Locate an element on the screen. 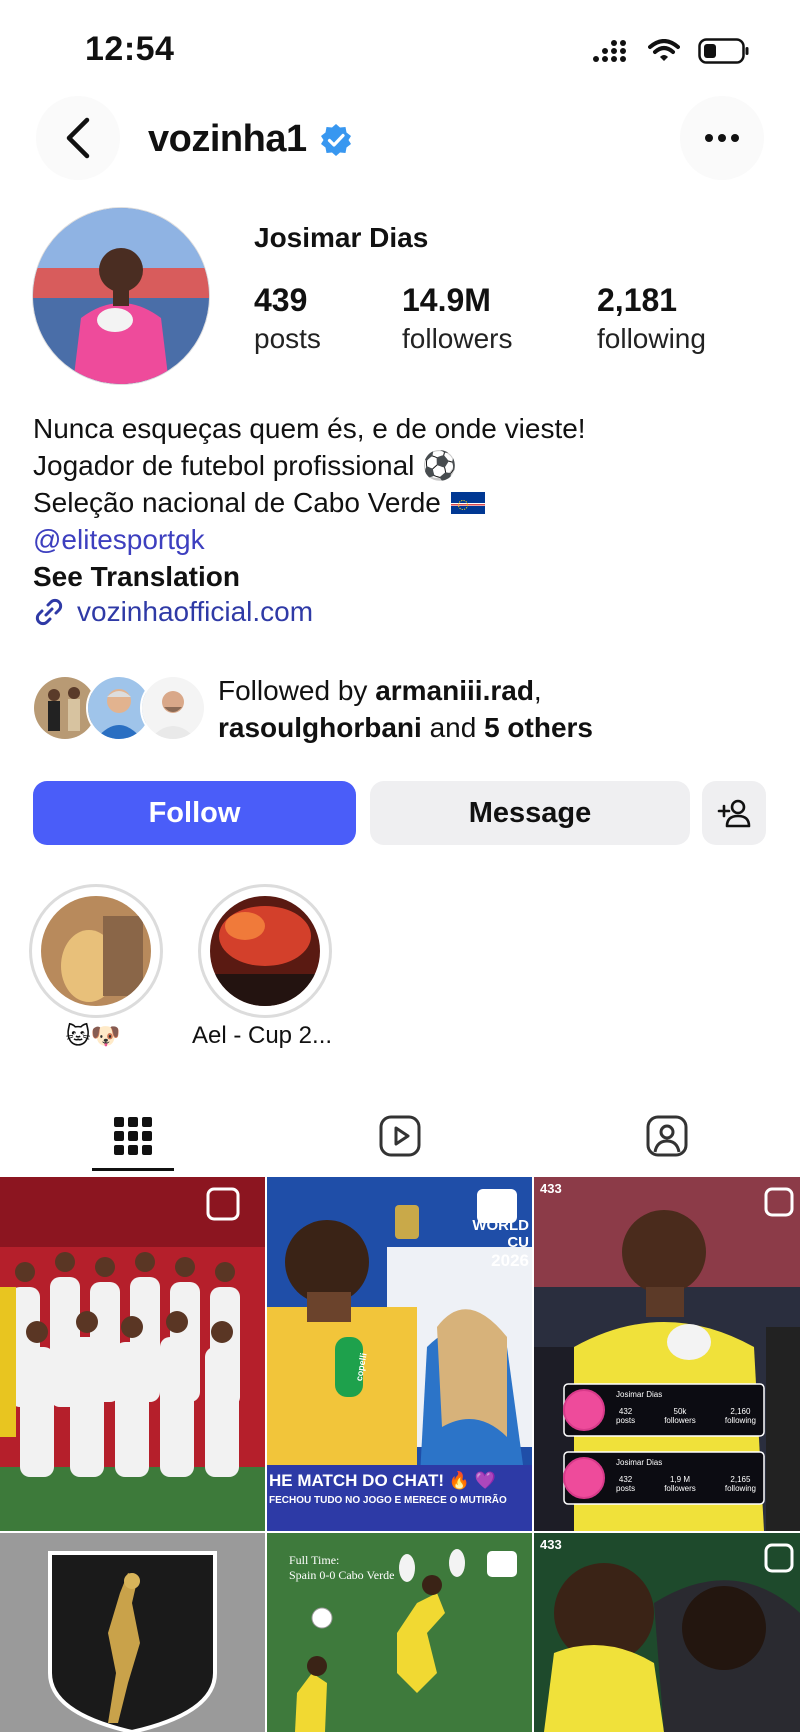 This screenshot has width=800, height=1732. active-tab-indicator is located at coordinates (133, 1169).